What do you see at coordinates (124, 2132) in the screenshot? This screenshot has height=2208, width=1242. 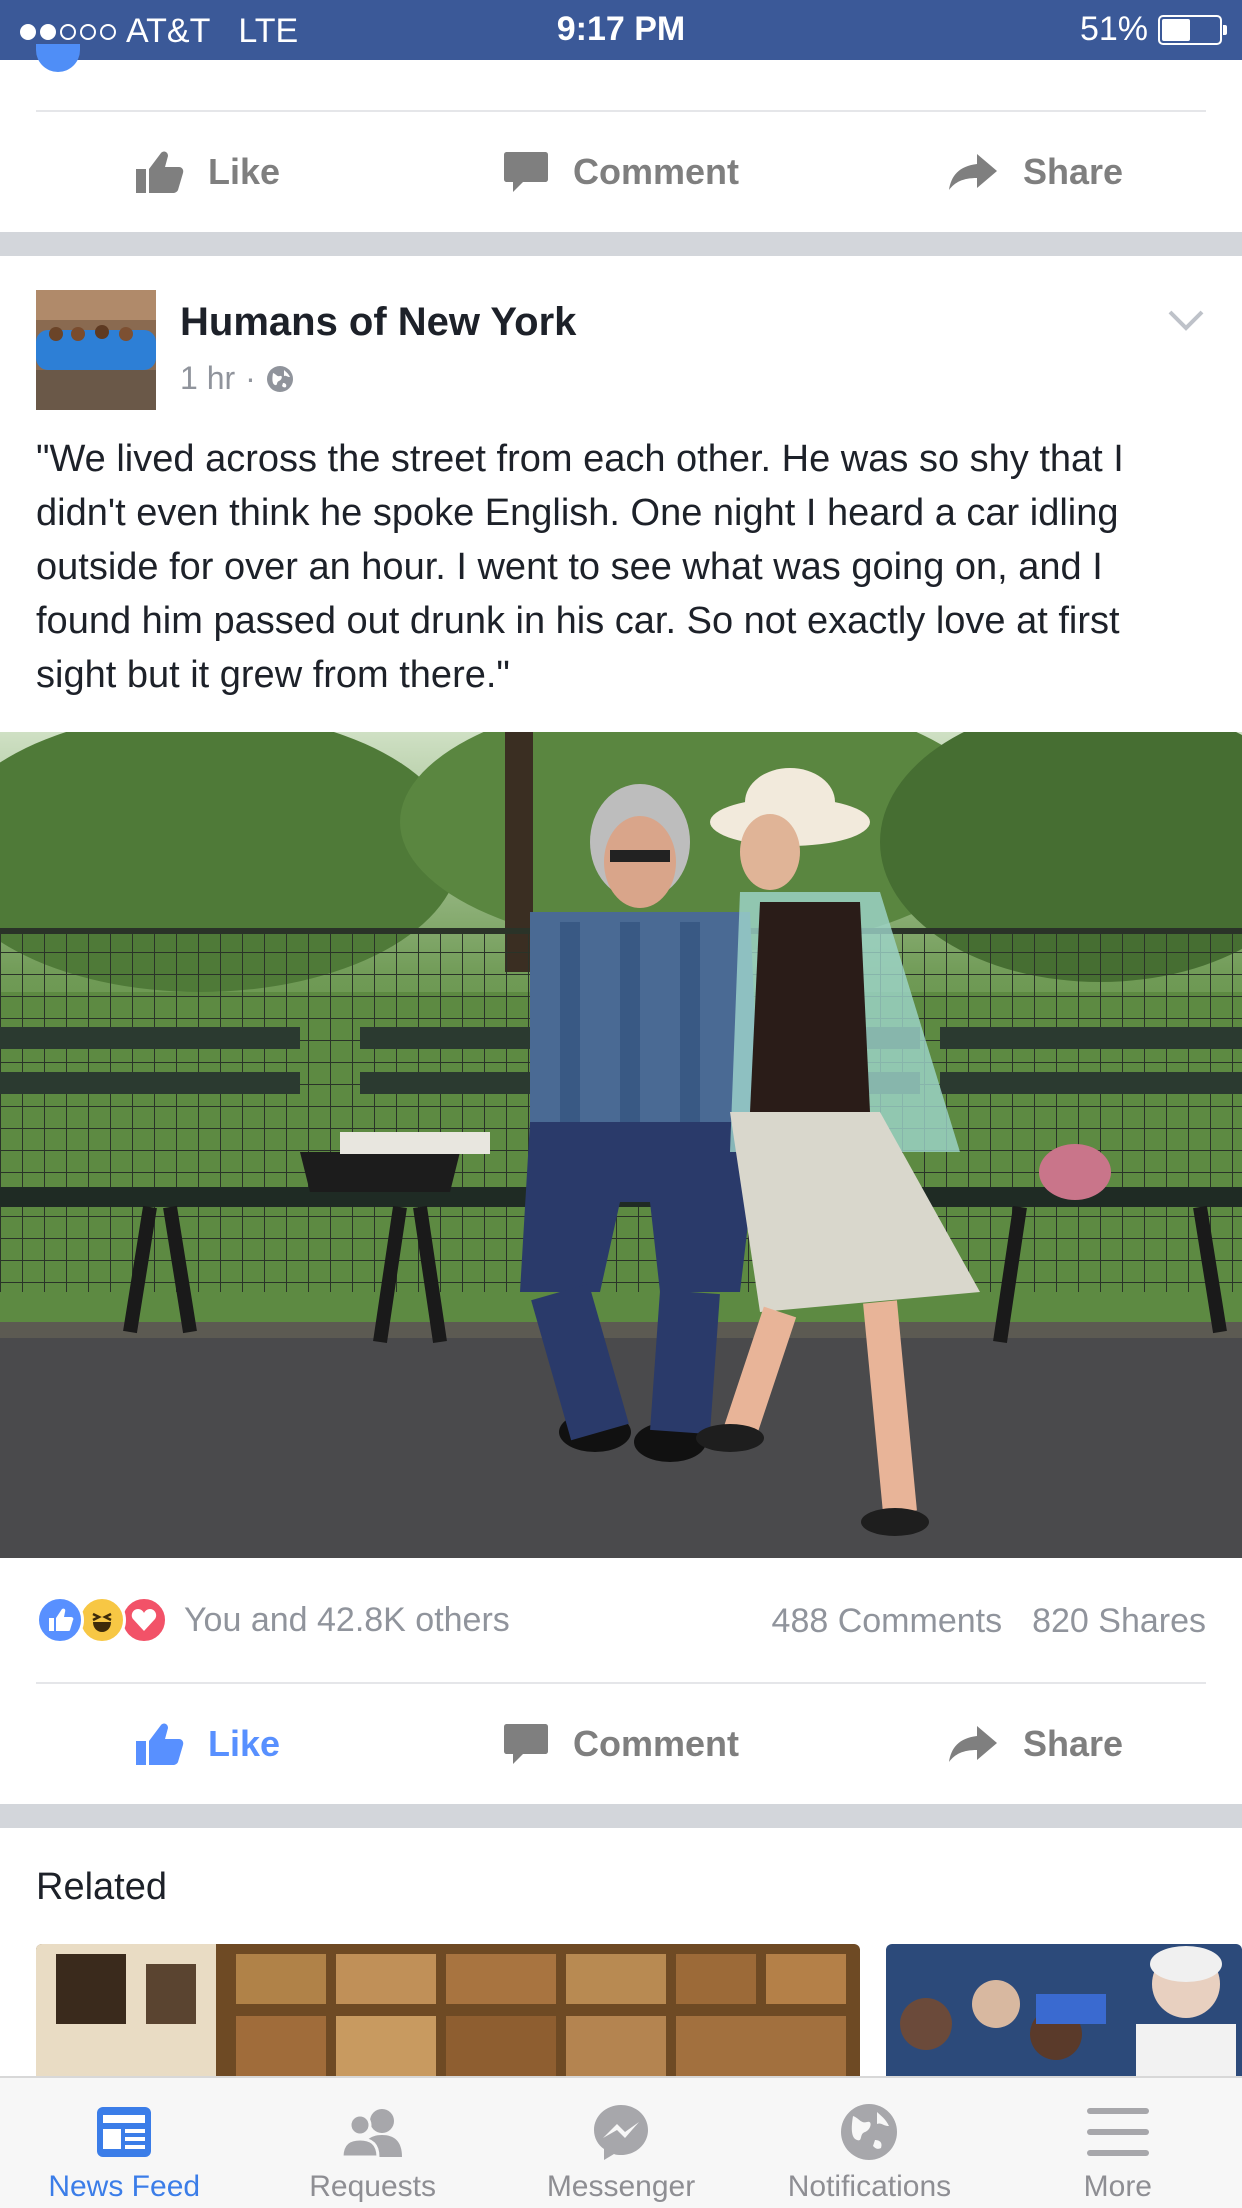 I see `news-feed-icon` at bounding box center [124, 2132].